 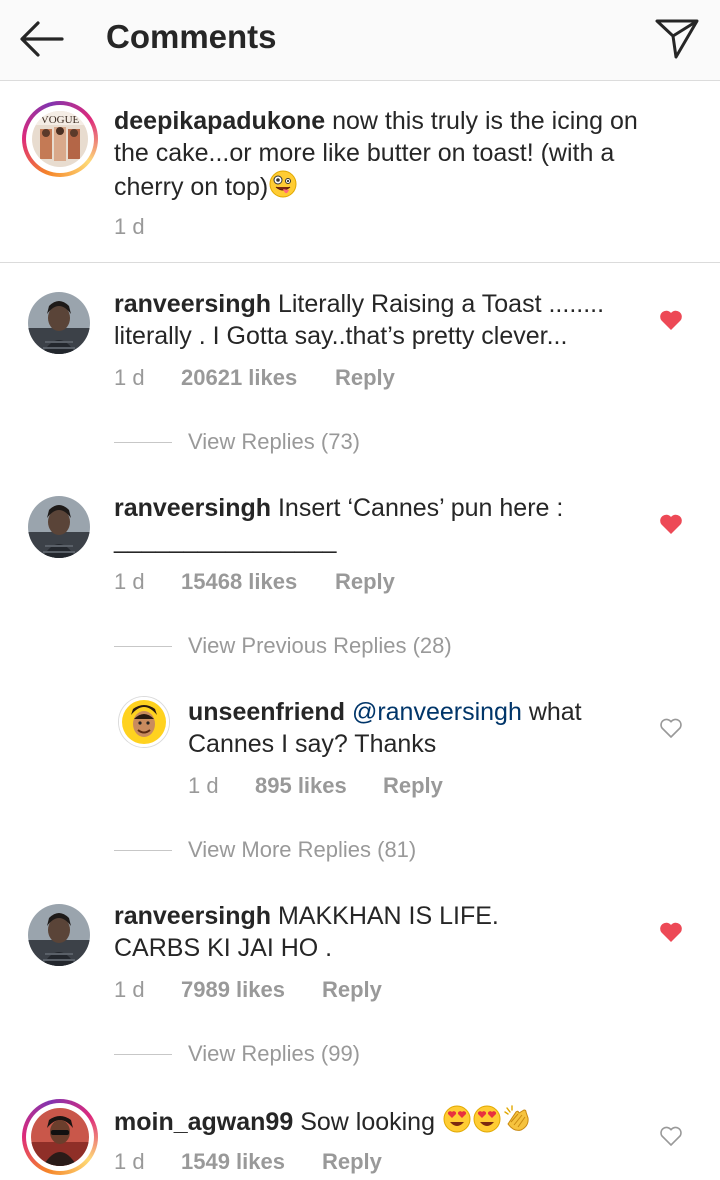 I want to click on zany-face-emoji-icon, so click(x=283, y=184).